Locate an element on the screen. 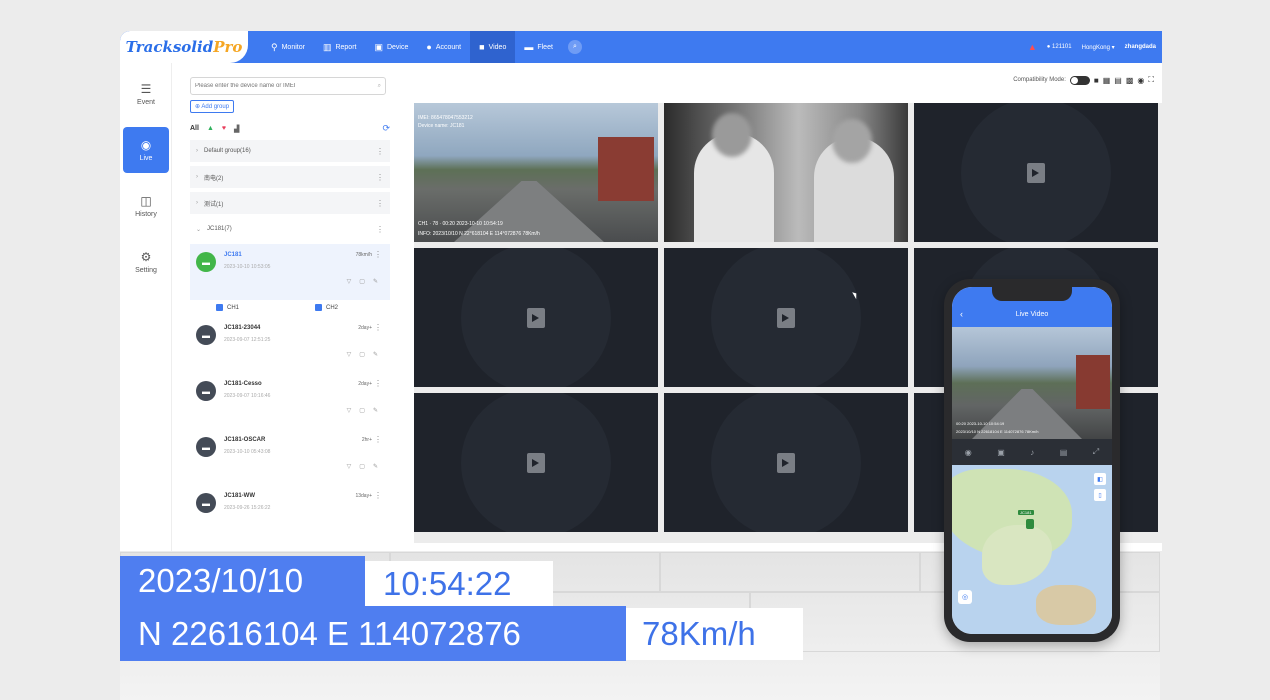 This screenshot has width=1270, height=700. device-item: ▬ JC181-WW 2023-09-26 15:26:22 13day+ ⋮ is located at coordinates (290, 513).